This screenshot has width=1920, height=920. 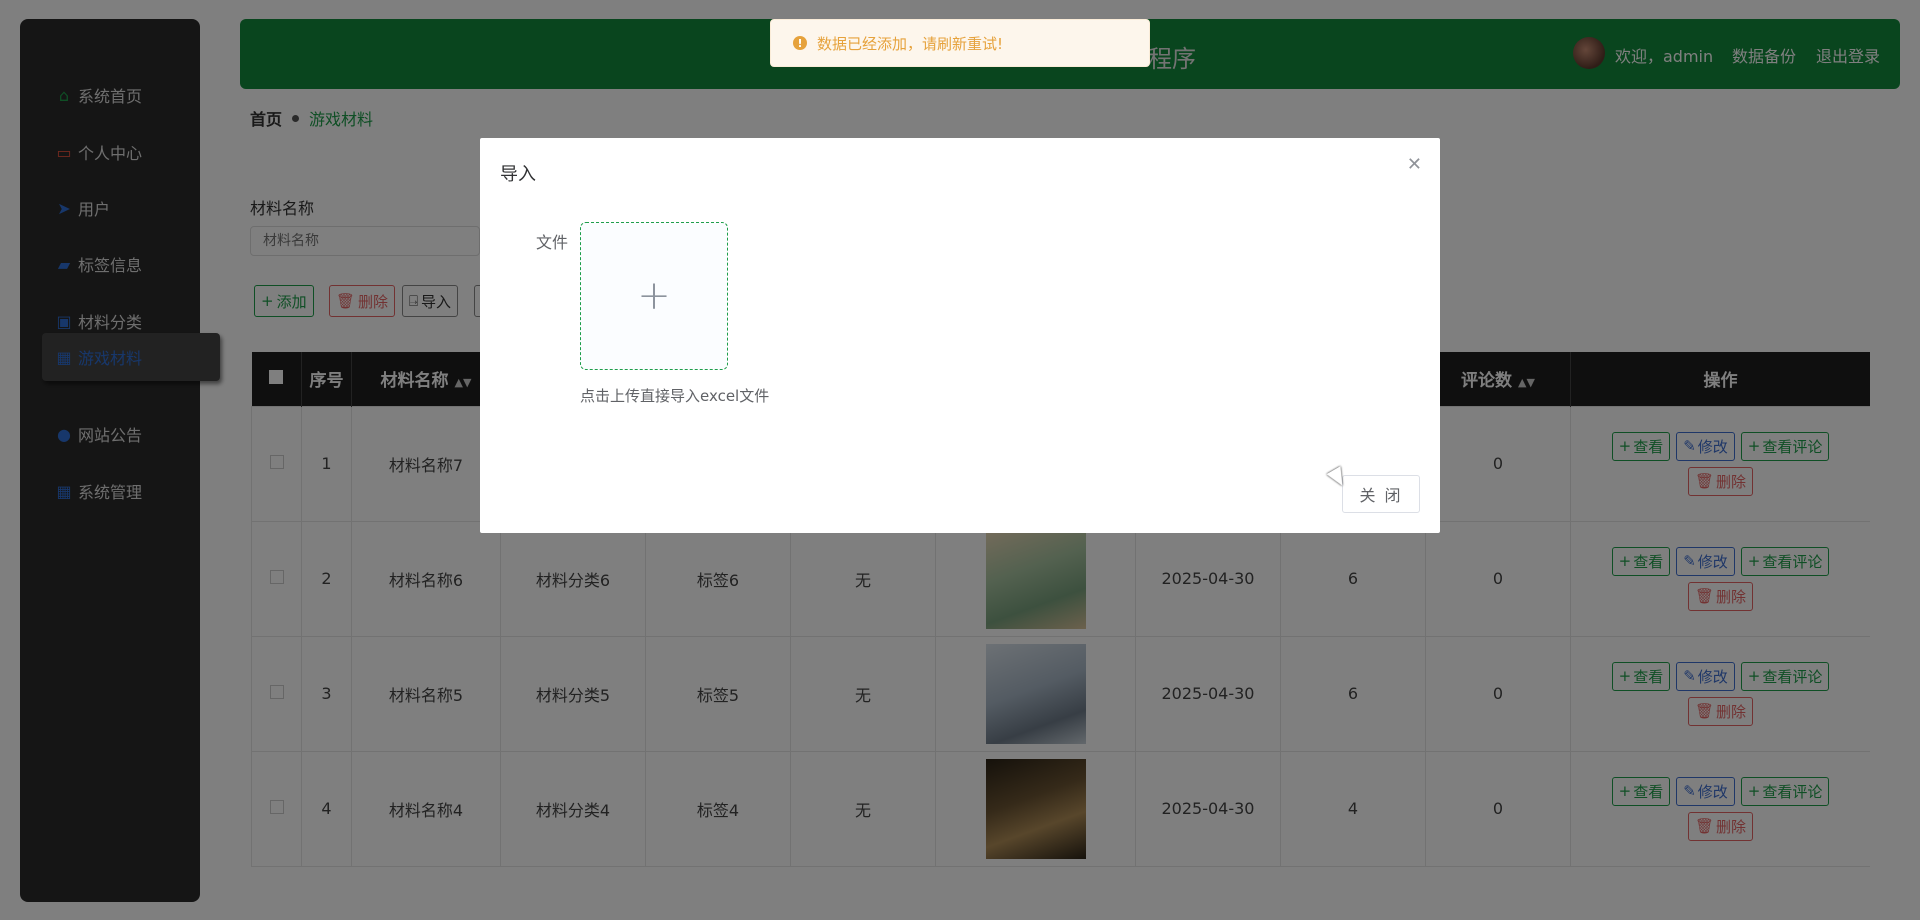 I want to click on upload-hint: 点击上传直接导入excel文件, so click(x=675, y=396).